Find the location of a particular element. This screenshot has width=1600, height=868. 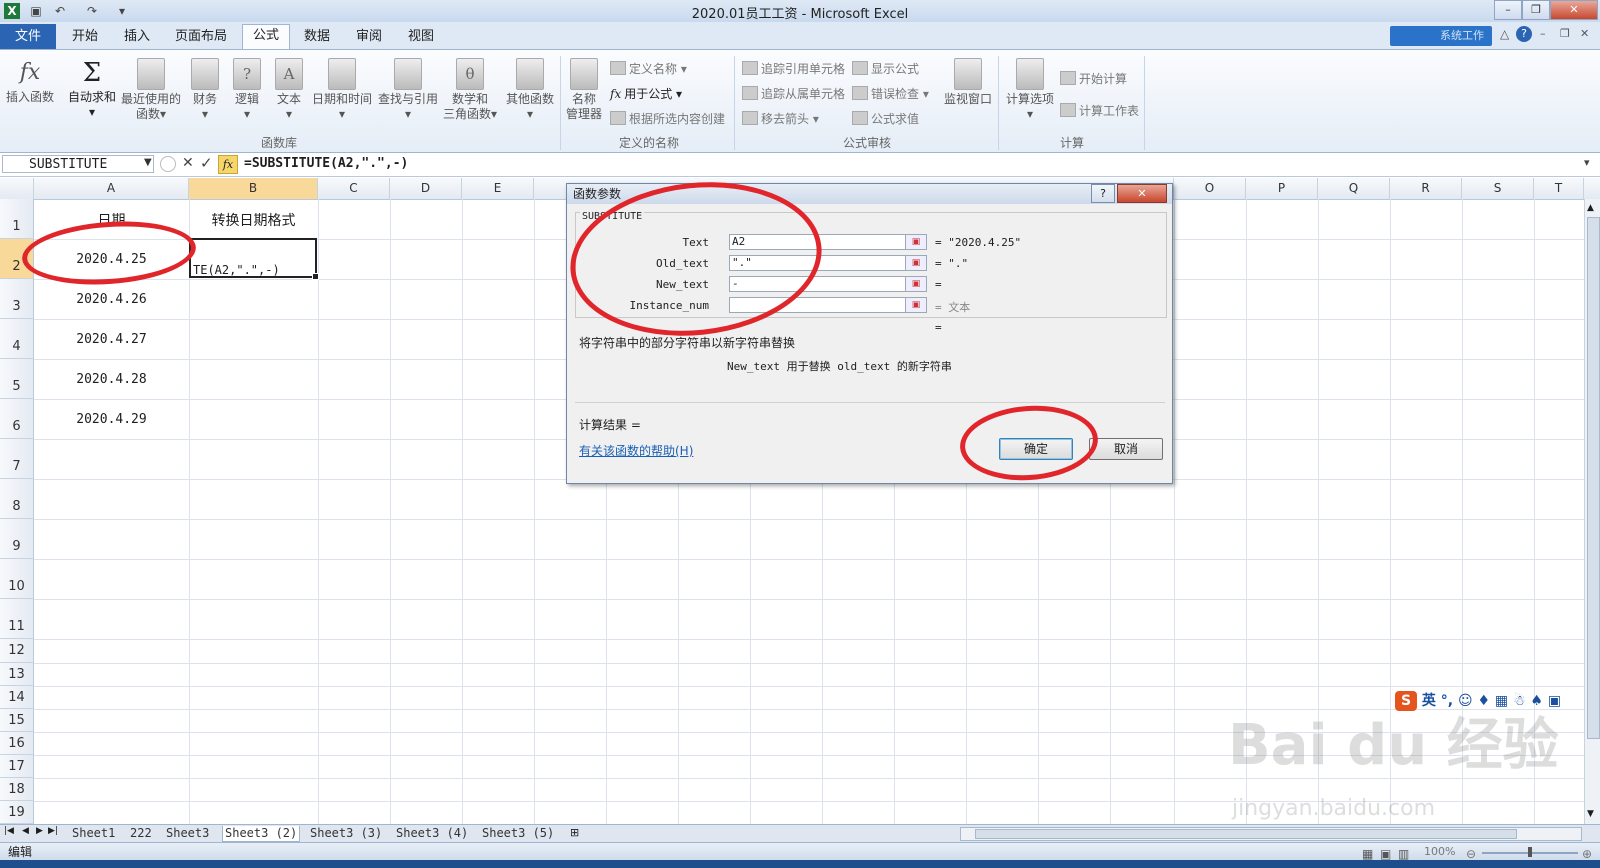

column-header-c: C is located at coordinates (354, 188).